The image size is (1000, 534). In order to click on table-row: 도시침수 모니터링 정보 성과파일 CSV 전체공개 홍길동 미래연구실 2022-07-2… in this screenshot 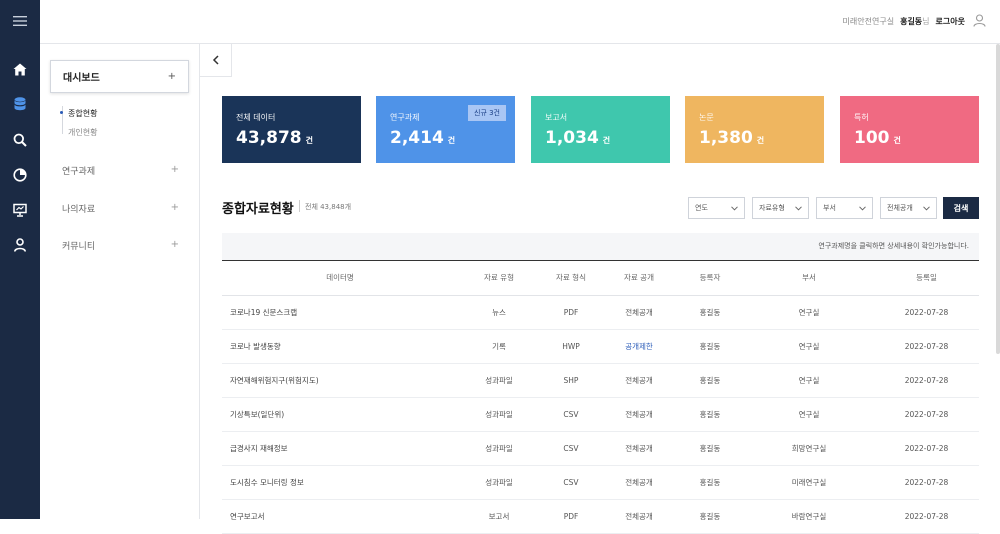, I will do `click(600, 482)`.